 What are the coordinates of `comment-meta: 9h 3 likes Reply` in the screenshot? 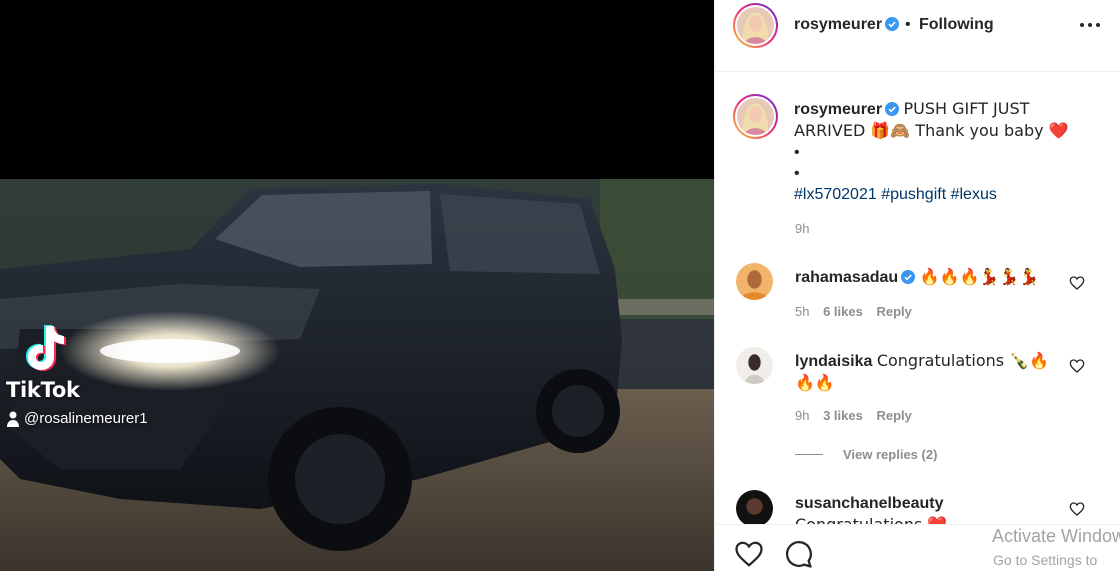 It's located at (853, 415).